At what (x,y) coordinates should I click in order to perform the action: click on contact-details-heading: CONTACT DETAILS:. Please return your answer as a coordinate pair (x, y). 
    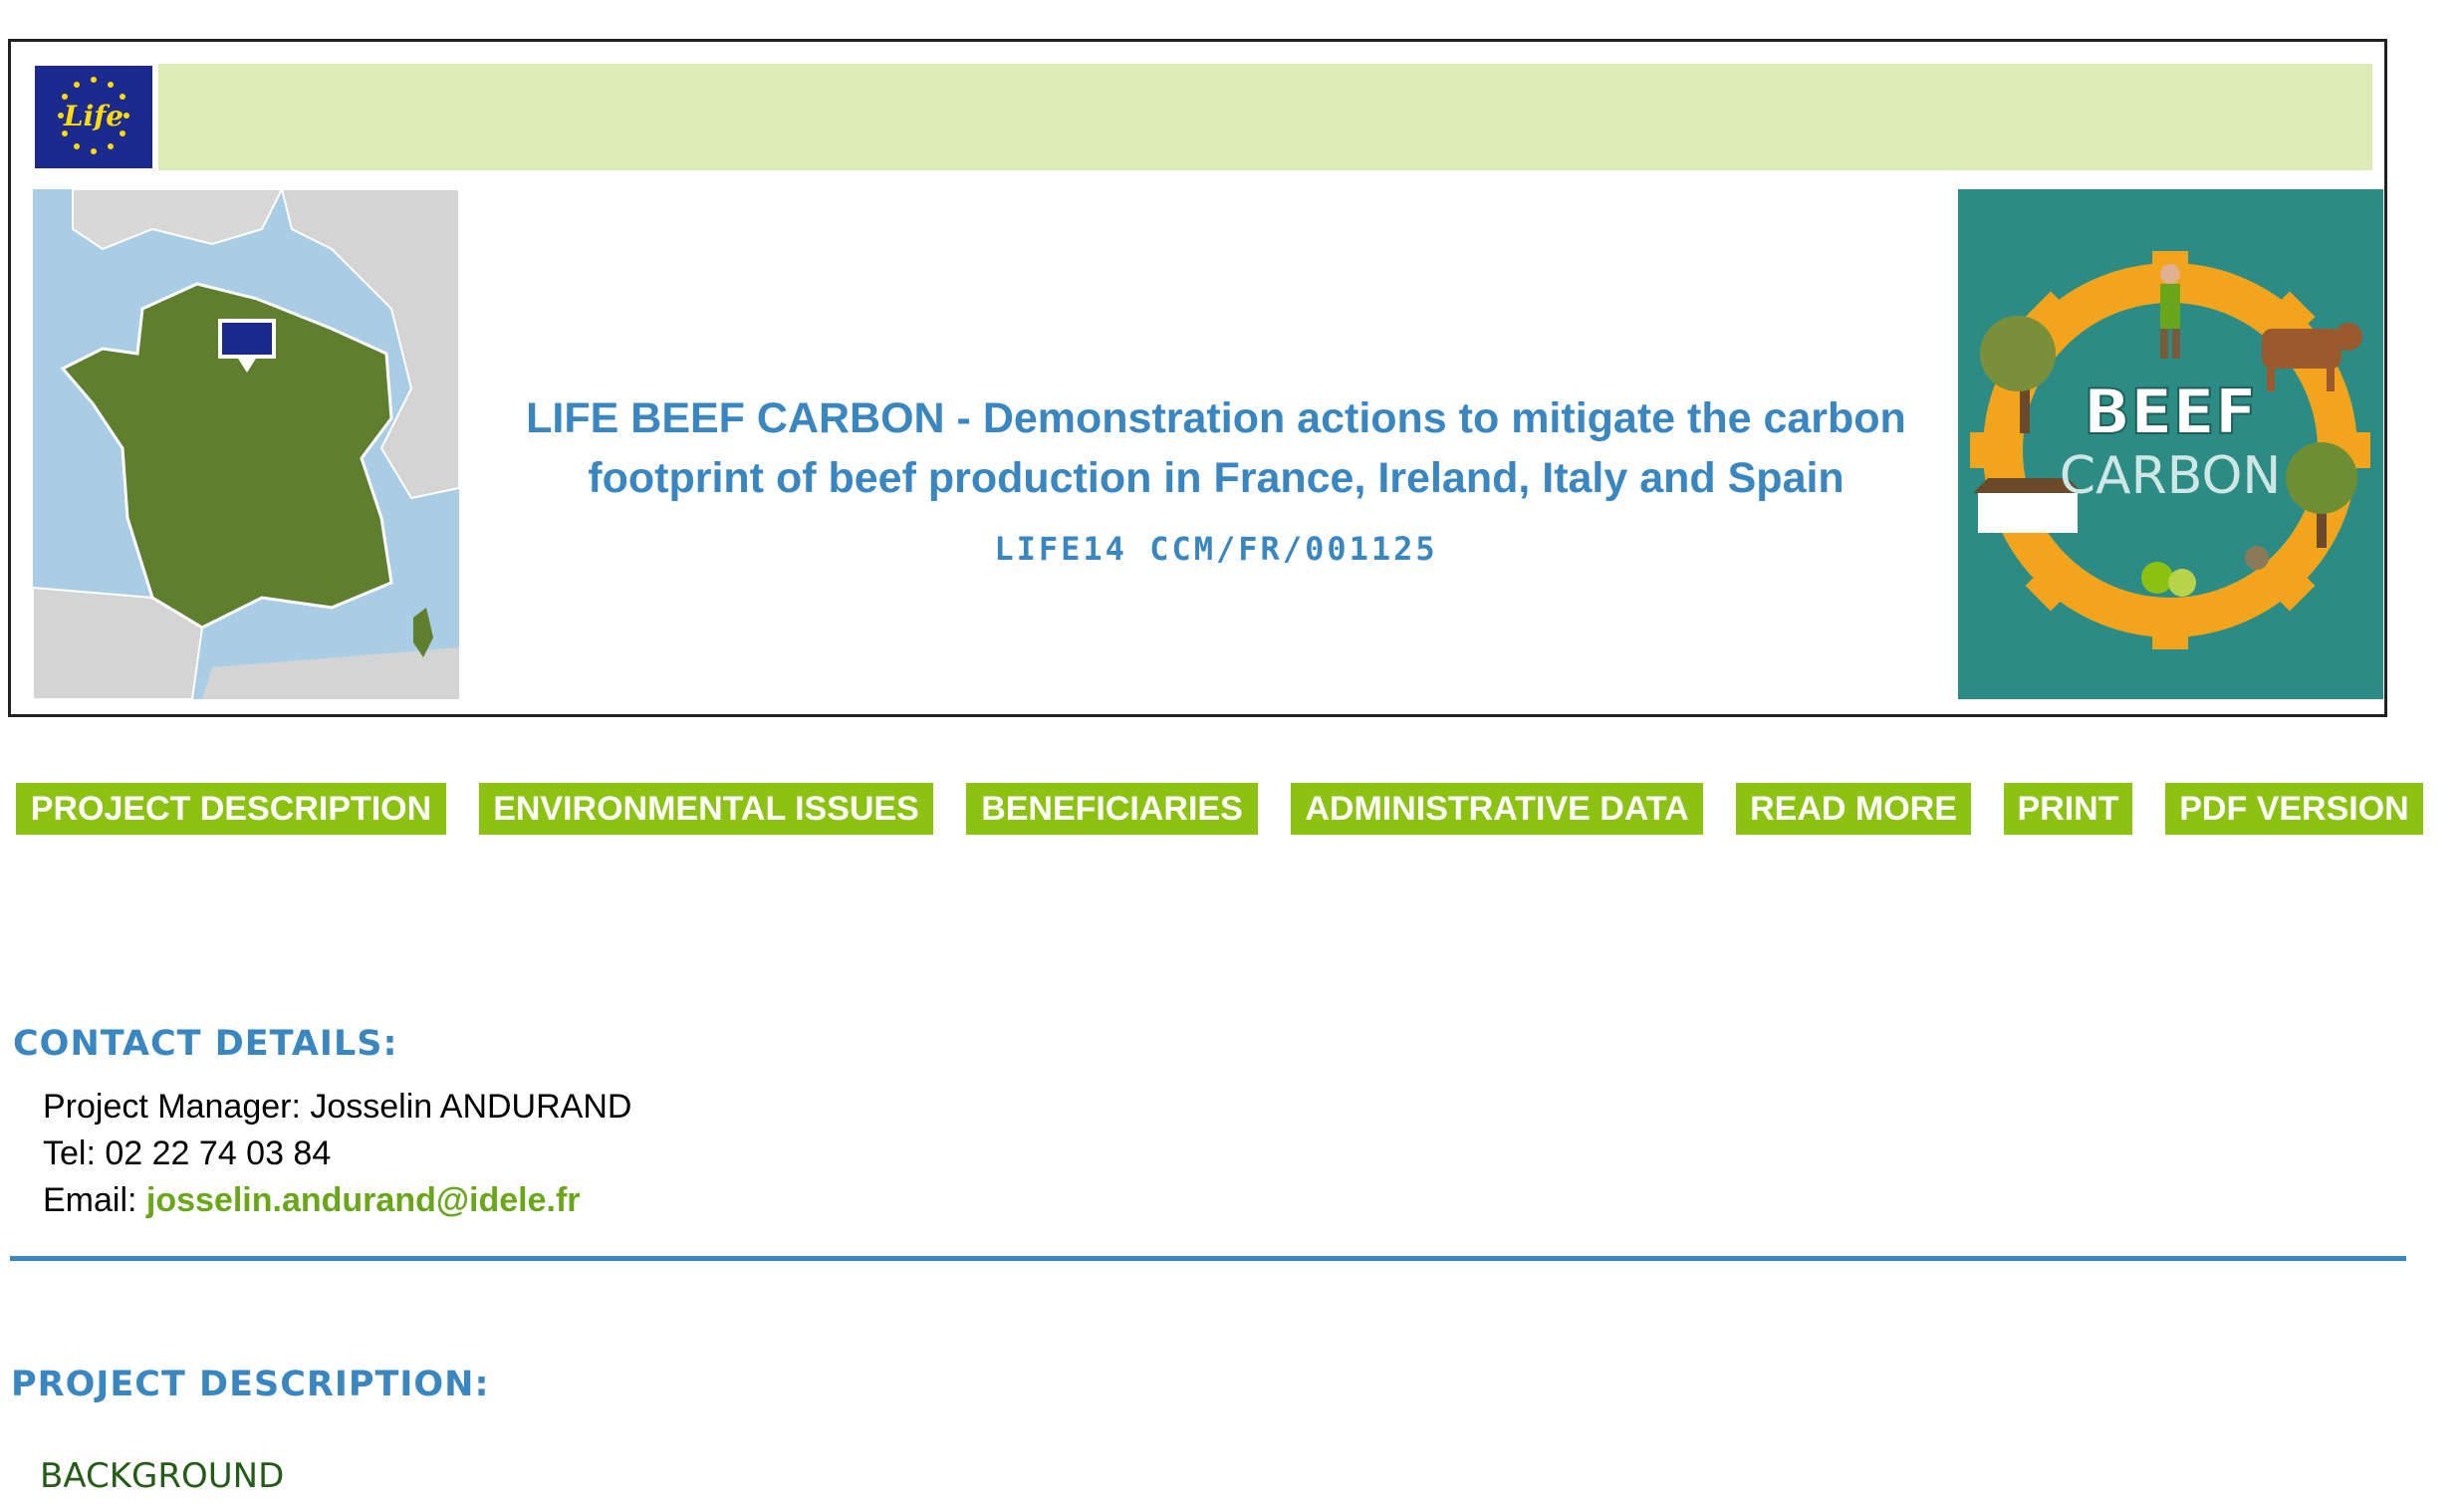
    Looking at the image, I should click on (205, 1044).